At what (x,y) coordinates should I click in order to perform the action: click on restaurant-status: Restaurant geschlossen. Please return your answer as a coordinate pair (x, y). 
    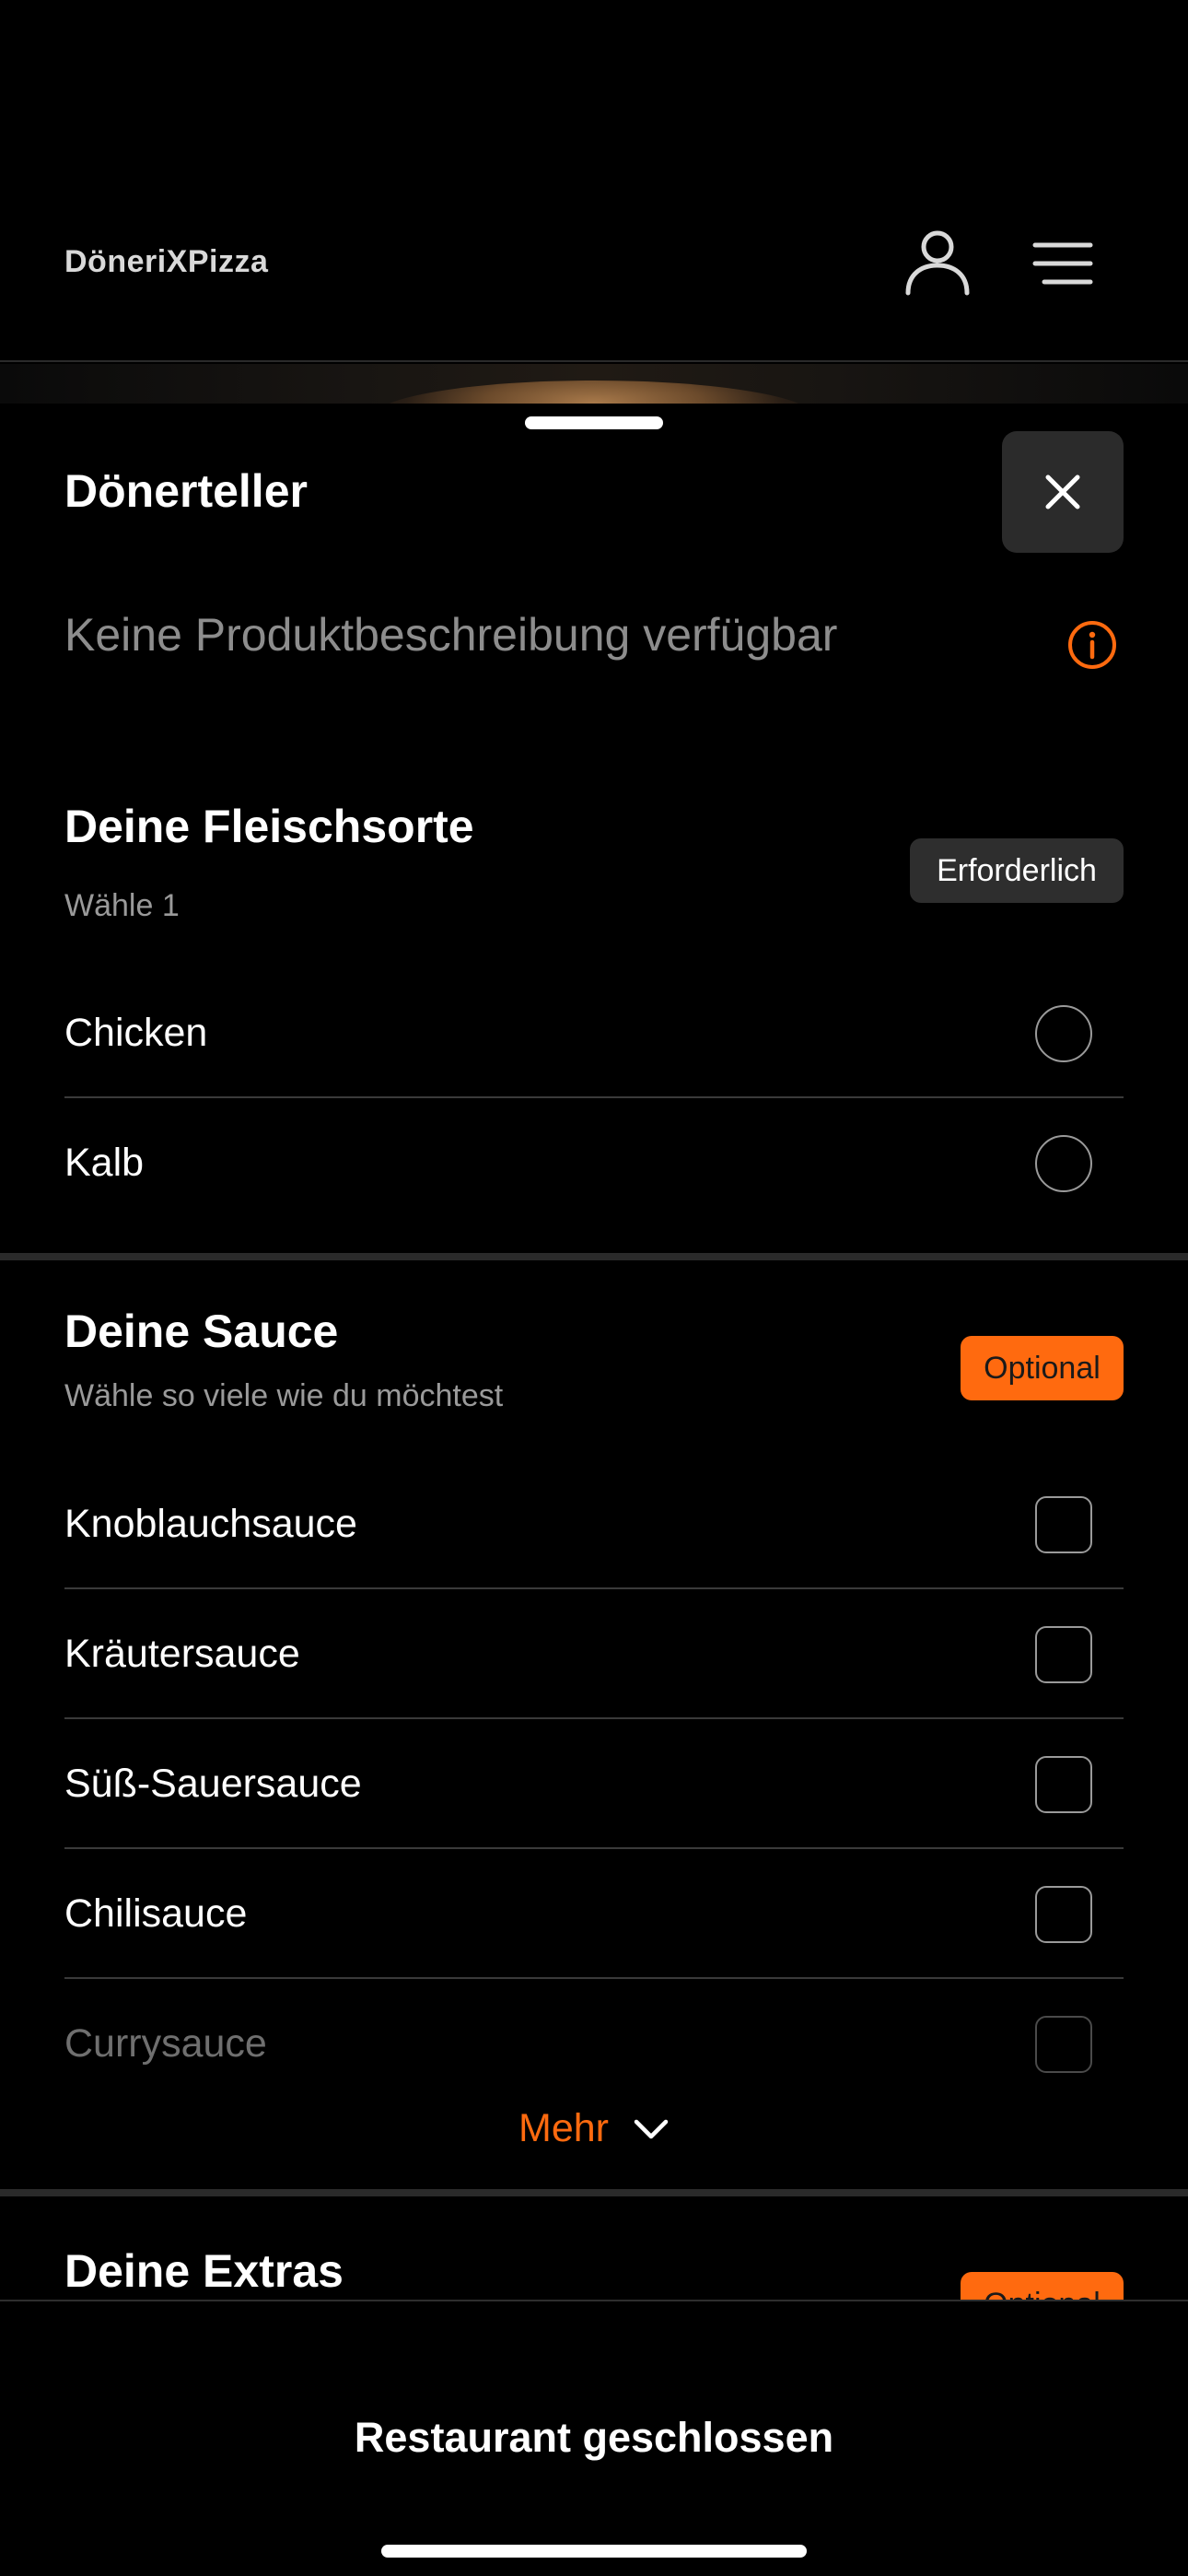
    Looking at the image, I should click on (594, 2437).